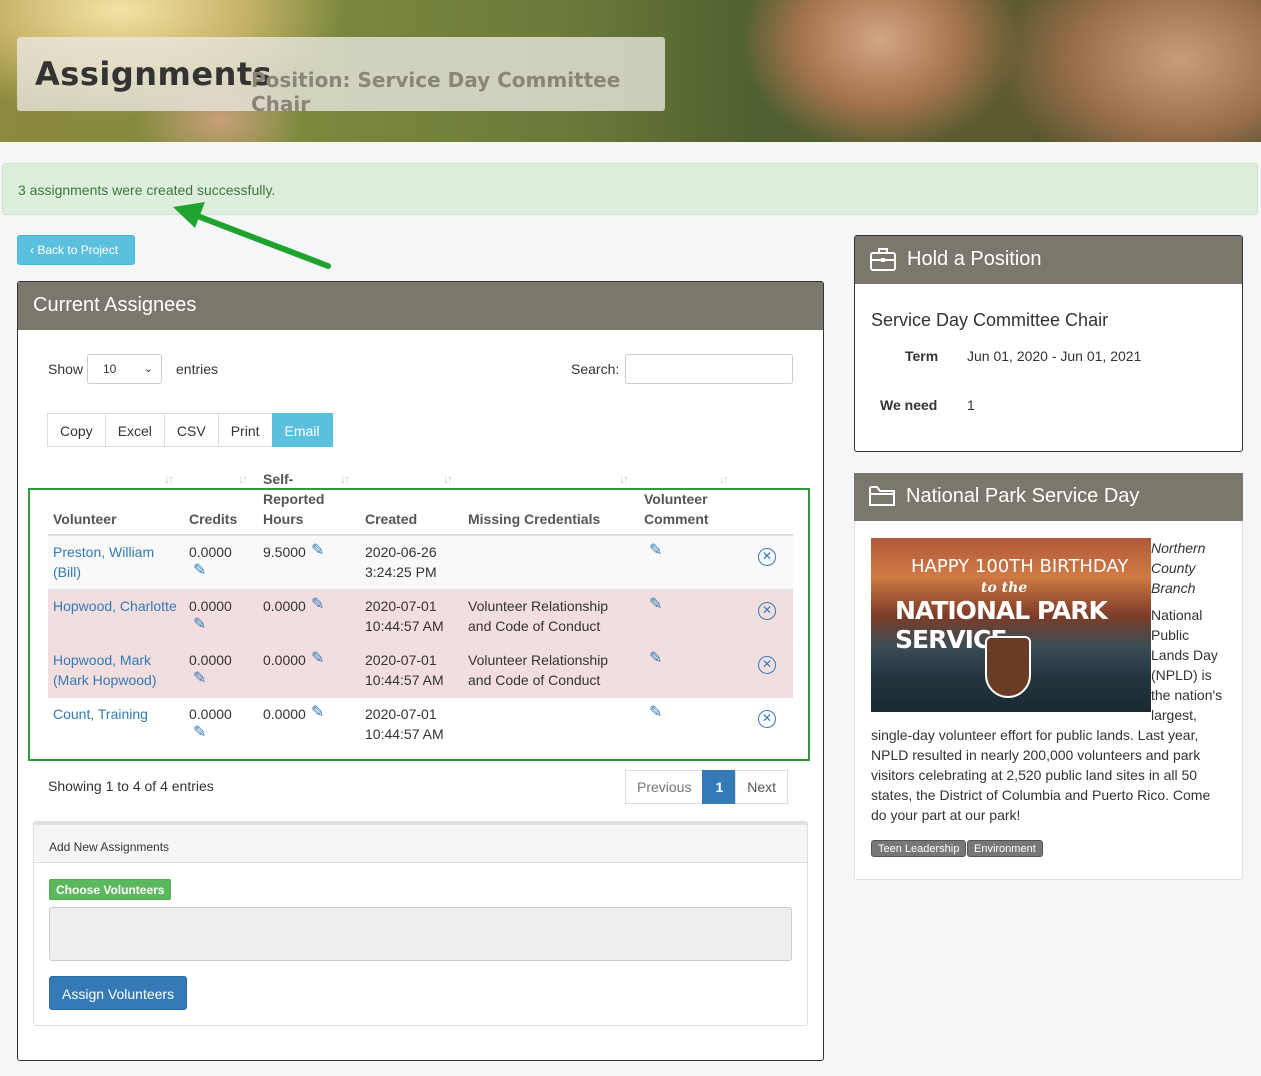 The width and height of the screenshot is (1261, 1076). I want to click on briefcase-icon, so click(883, 259).